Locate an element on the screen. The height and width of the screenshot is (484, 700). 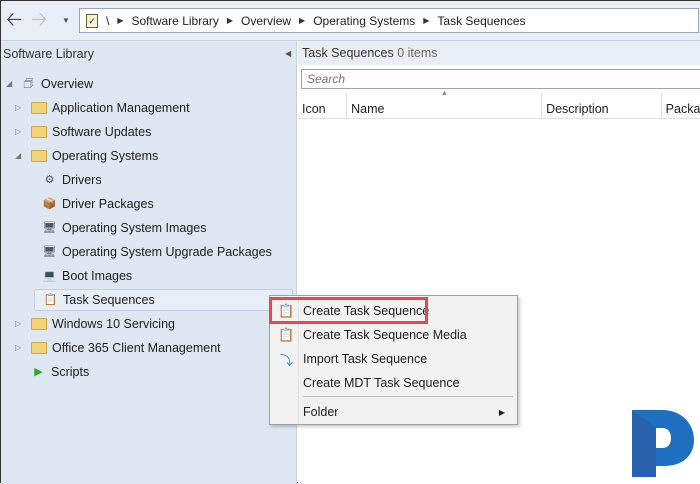
tree-item-label: Operating System Upgrade Packages is located at coordinates (167, 252).